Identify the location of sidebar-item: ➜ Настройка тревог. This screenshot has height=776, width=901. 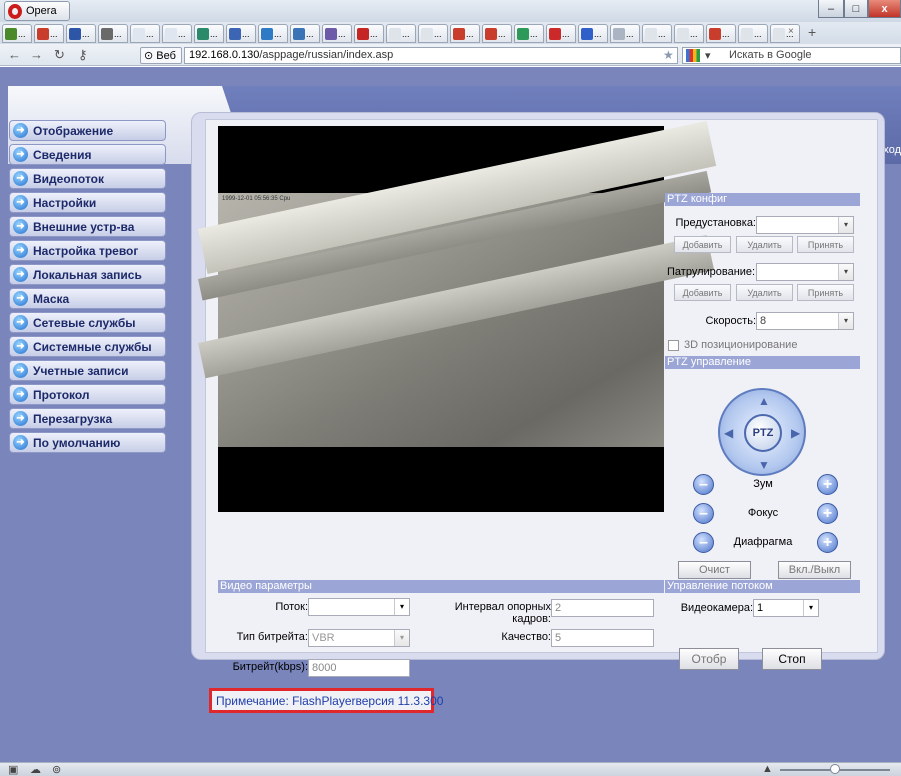
(87, 250).